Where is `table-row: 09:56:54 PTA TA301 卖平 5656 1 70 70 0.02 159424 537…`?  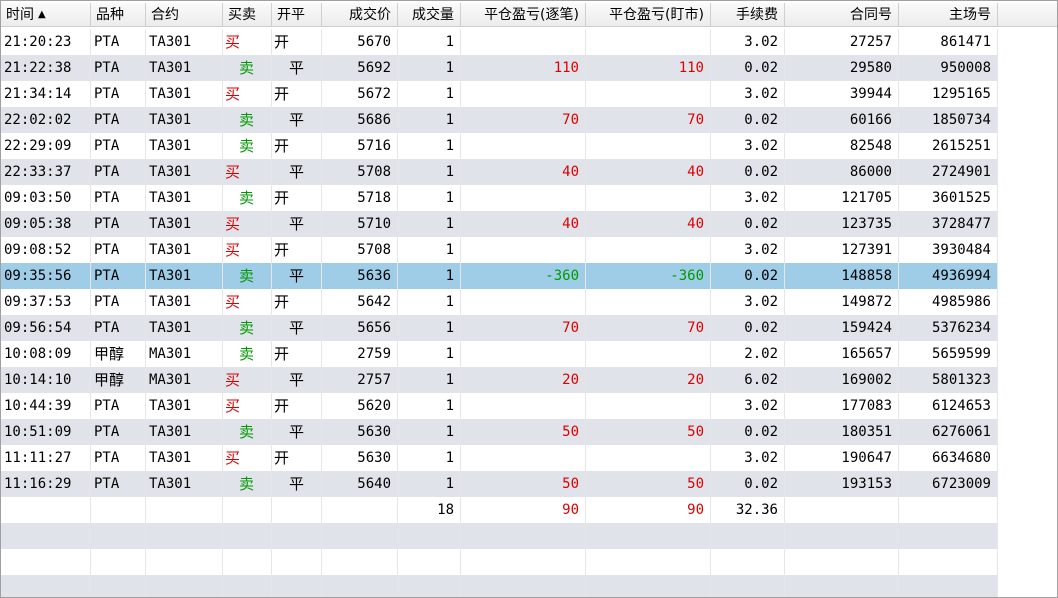
table-row: 09:56:54 PTA TA301 卖平 5656 1 70 70 0.02 159424 537… is located at coordinates (529, 328).